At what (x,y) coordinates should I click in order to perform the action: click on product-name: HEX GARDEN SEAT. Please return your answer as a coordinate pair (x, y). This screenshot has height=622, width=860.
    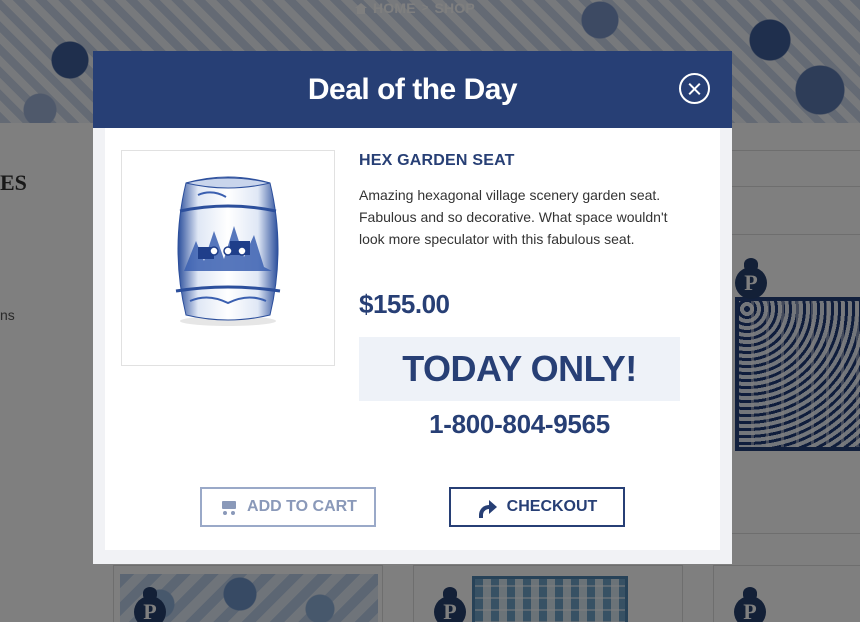
    Looking at the image, I should click on (437, 161).